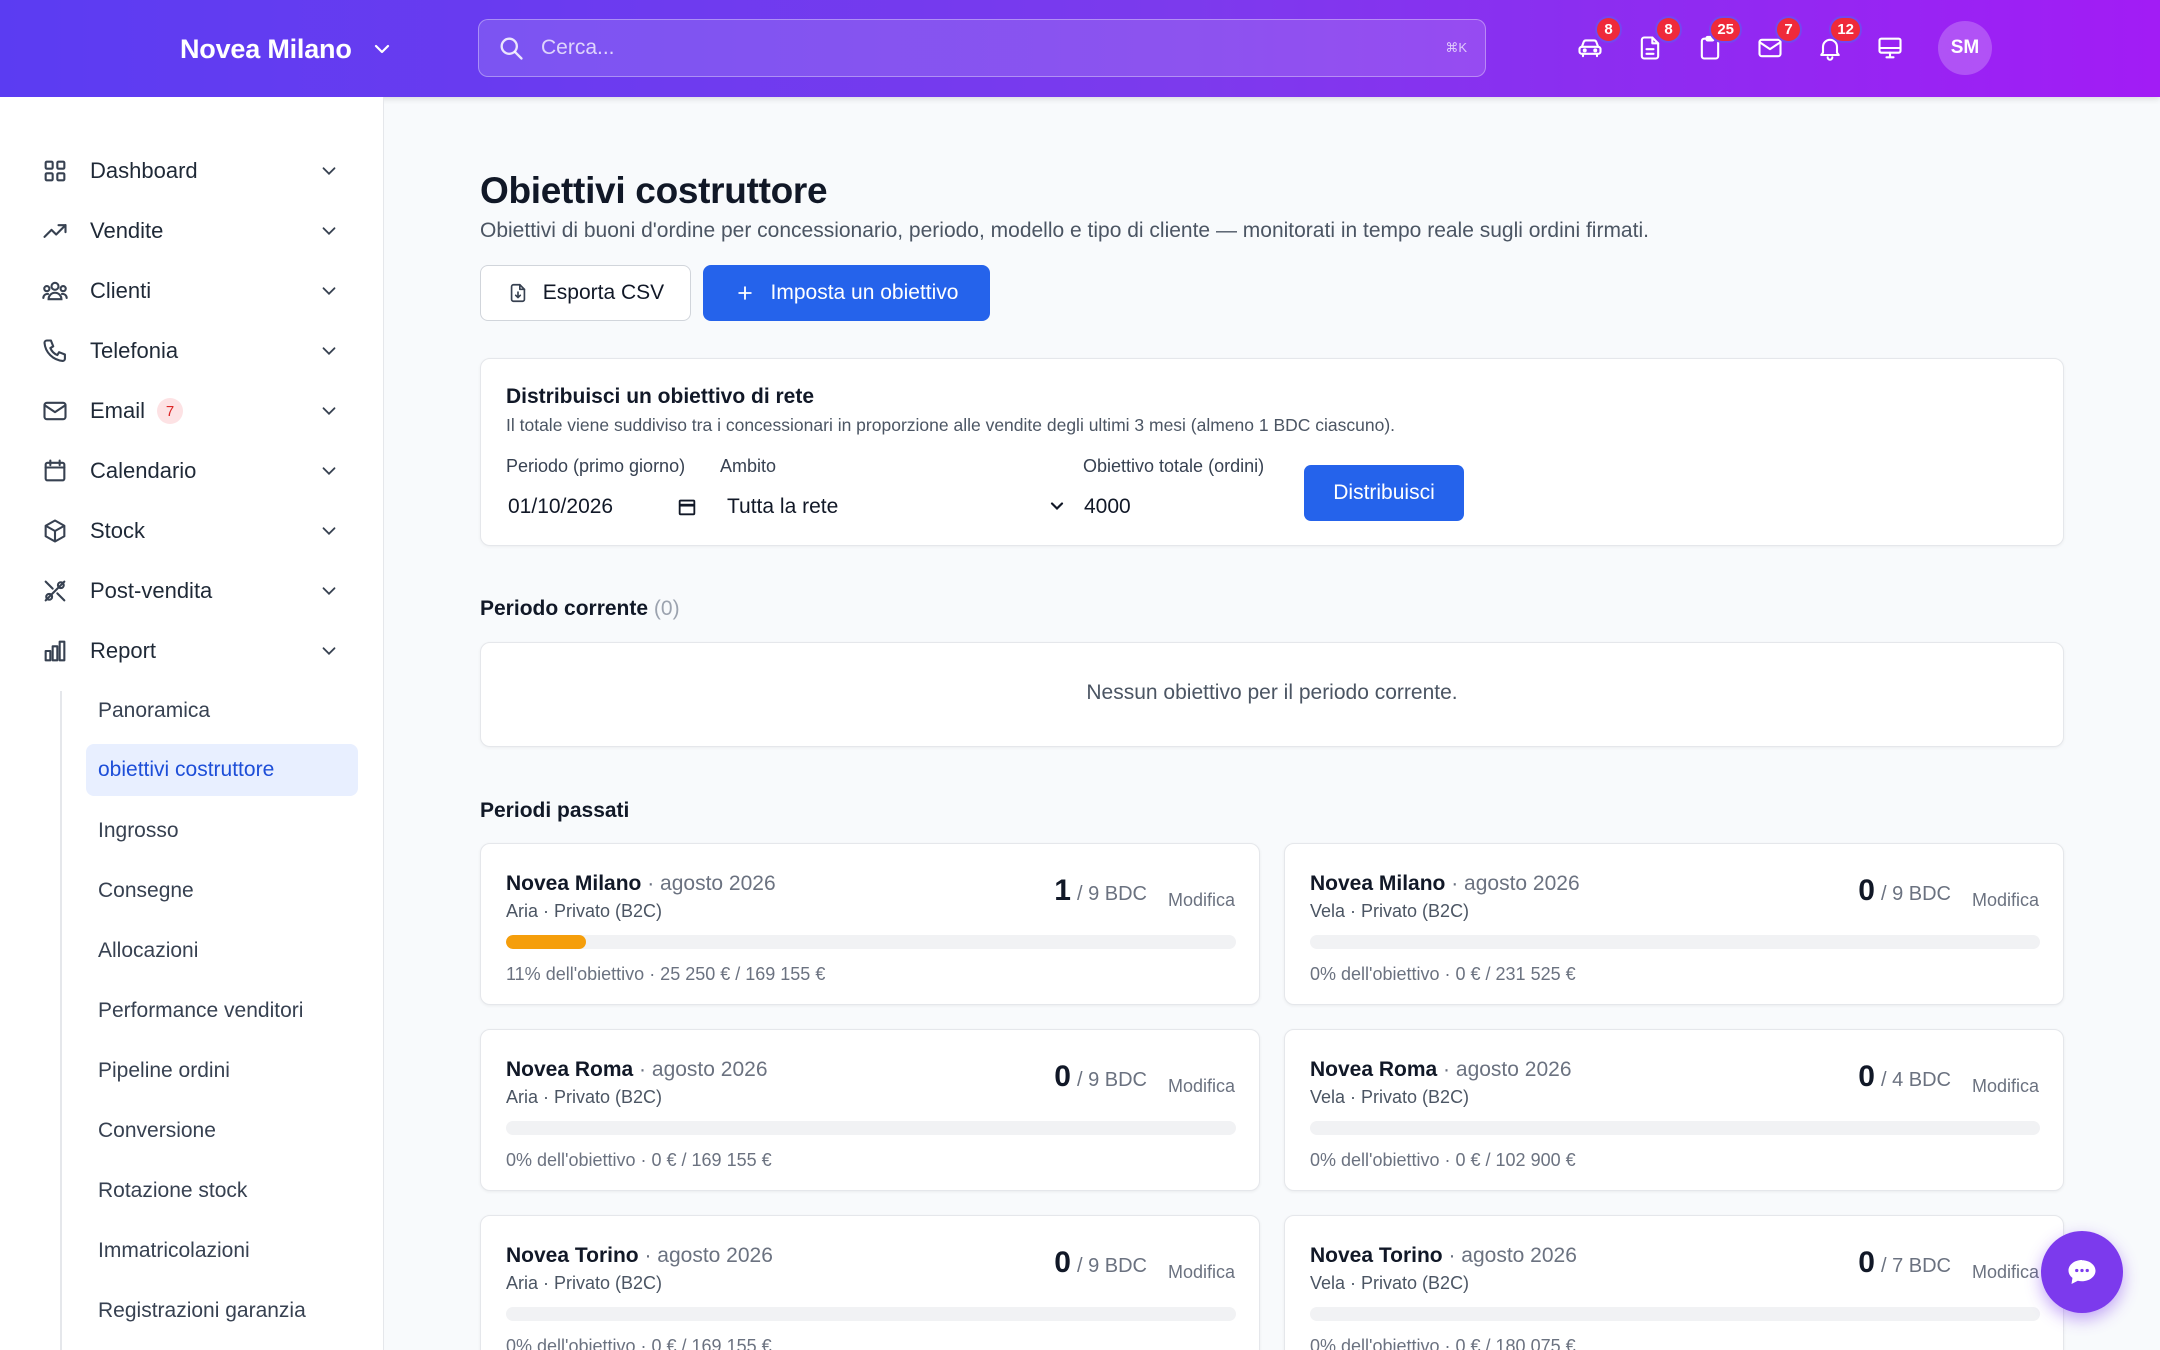 This screenshot has width=2160, height=1350. I want to click on search-input, so click(993, 48).